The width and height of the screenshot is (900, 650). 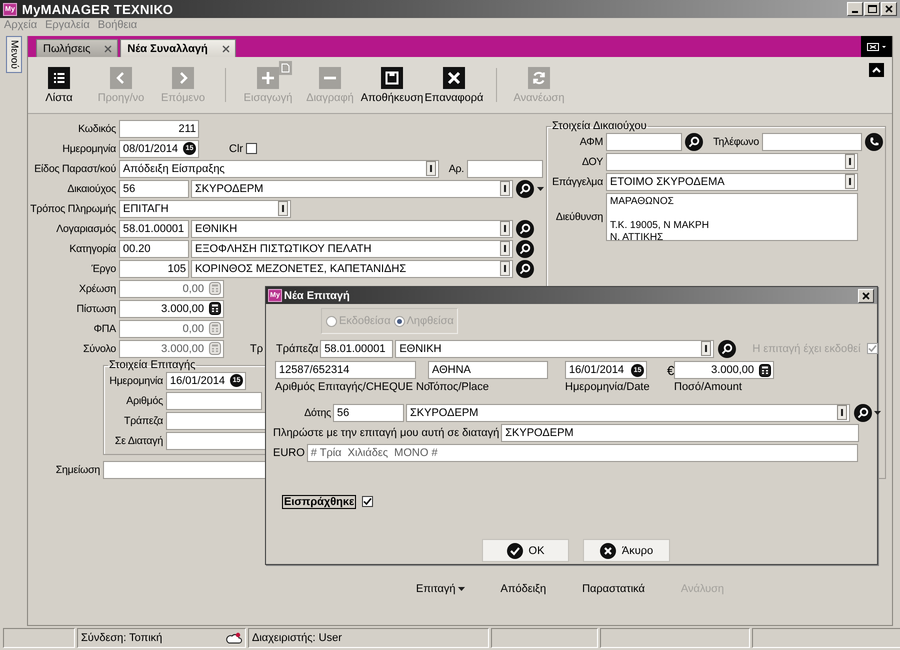 What do you see at coordinates (121, 638) in the screenshot?
I see `status-text: Σύνδεση: Τοπική` at bounding box center [121, 638].